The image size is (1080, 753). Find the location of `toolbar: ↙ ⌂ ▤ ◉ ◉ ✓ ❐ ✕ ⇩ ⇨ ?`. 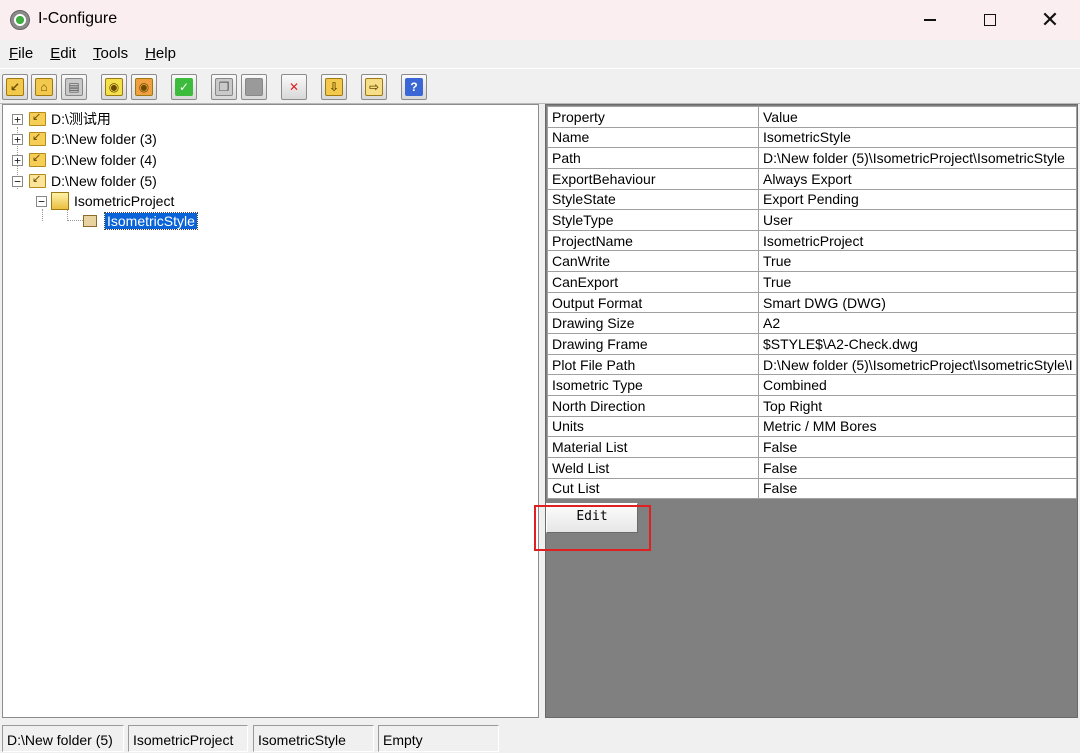

toolbar: ↙ ⌂ ▤ ◉ ◉ ✓ ❐ ✕ ⇩ ⇨ ? is located at coordinates (540, 86).